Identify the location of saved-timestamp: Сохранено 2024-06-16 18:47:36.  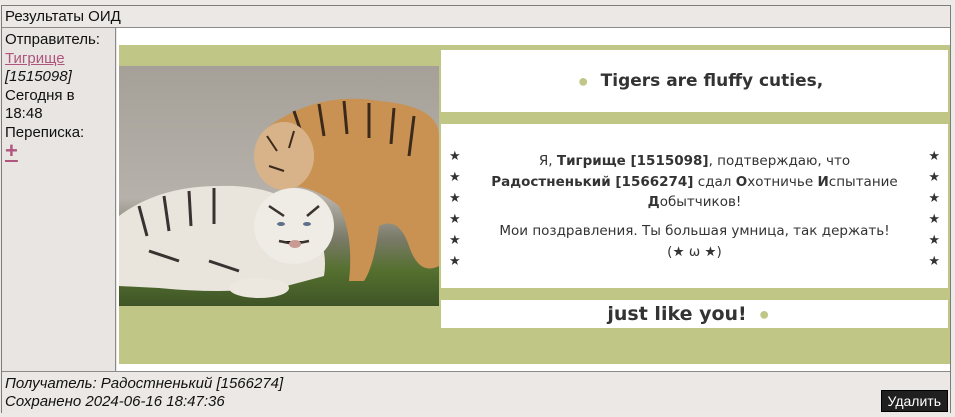
(115, 401).